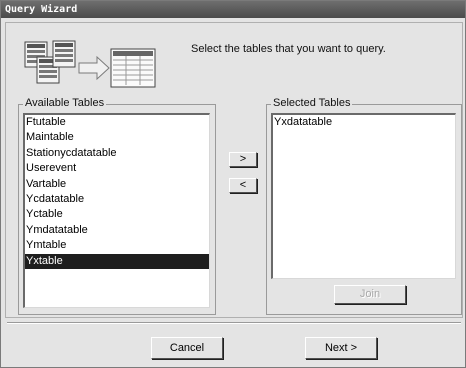 This screenshot has height=368, width=466. Describe the element at coordinates (117, 153) in the screenshot. I see `available-table-list-item: Stationycdatatable` at that location.